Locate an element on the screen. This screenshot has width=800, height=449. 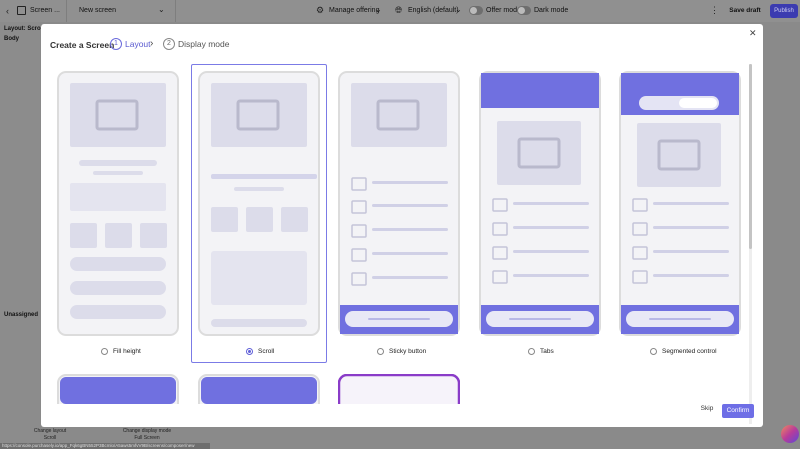
option-label: Sticky button is located at coordinates (408, 351).